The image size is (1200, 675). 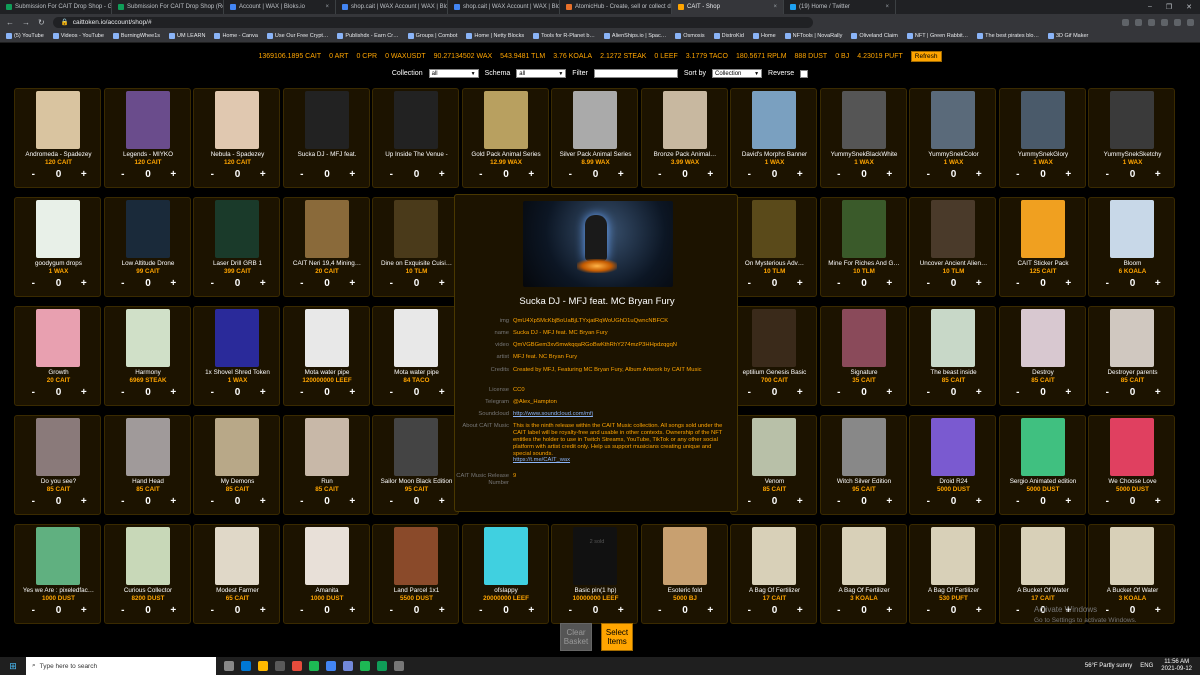 I want to click on bookmark-item: NFTools | NovaRally, so click(x=813, y=36).